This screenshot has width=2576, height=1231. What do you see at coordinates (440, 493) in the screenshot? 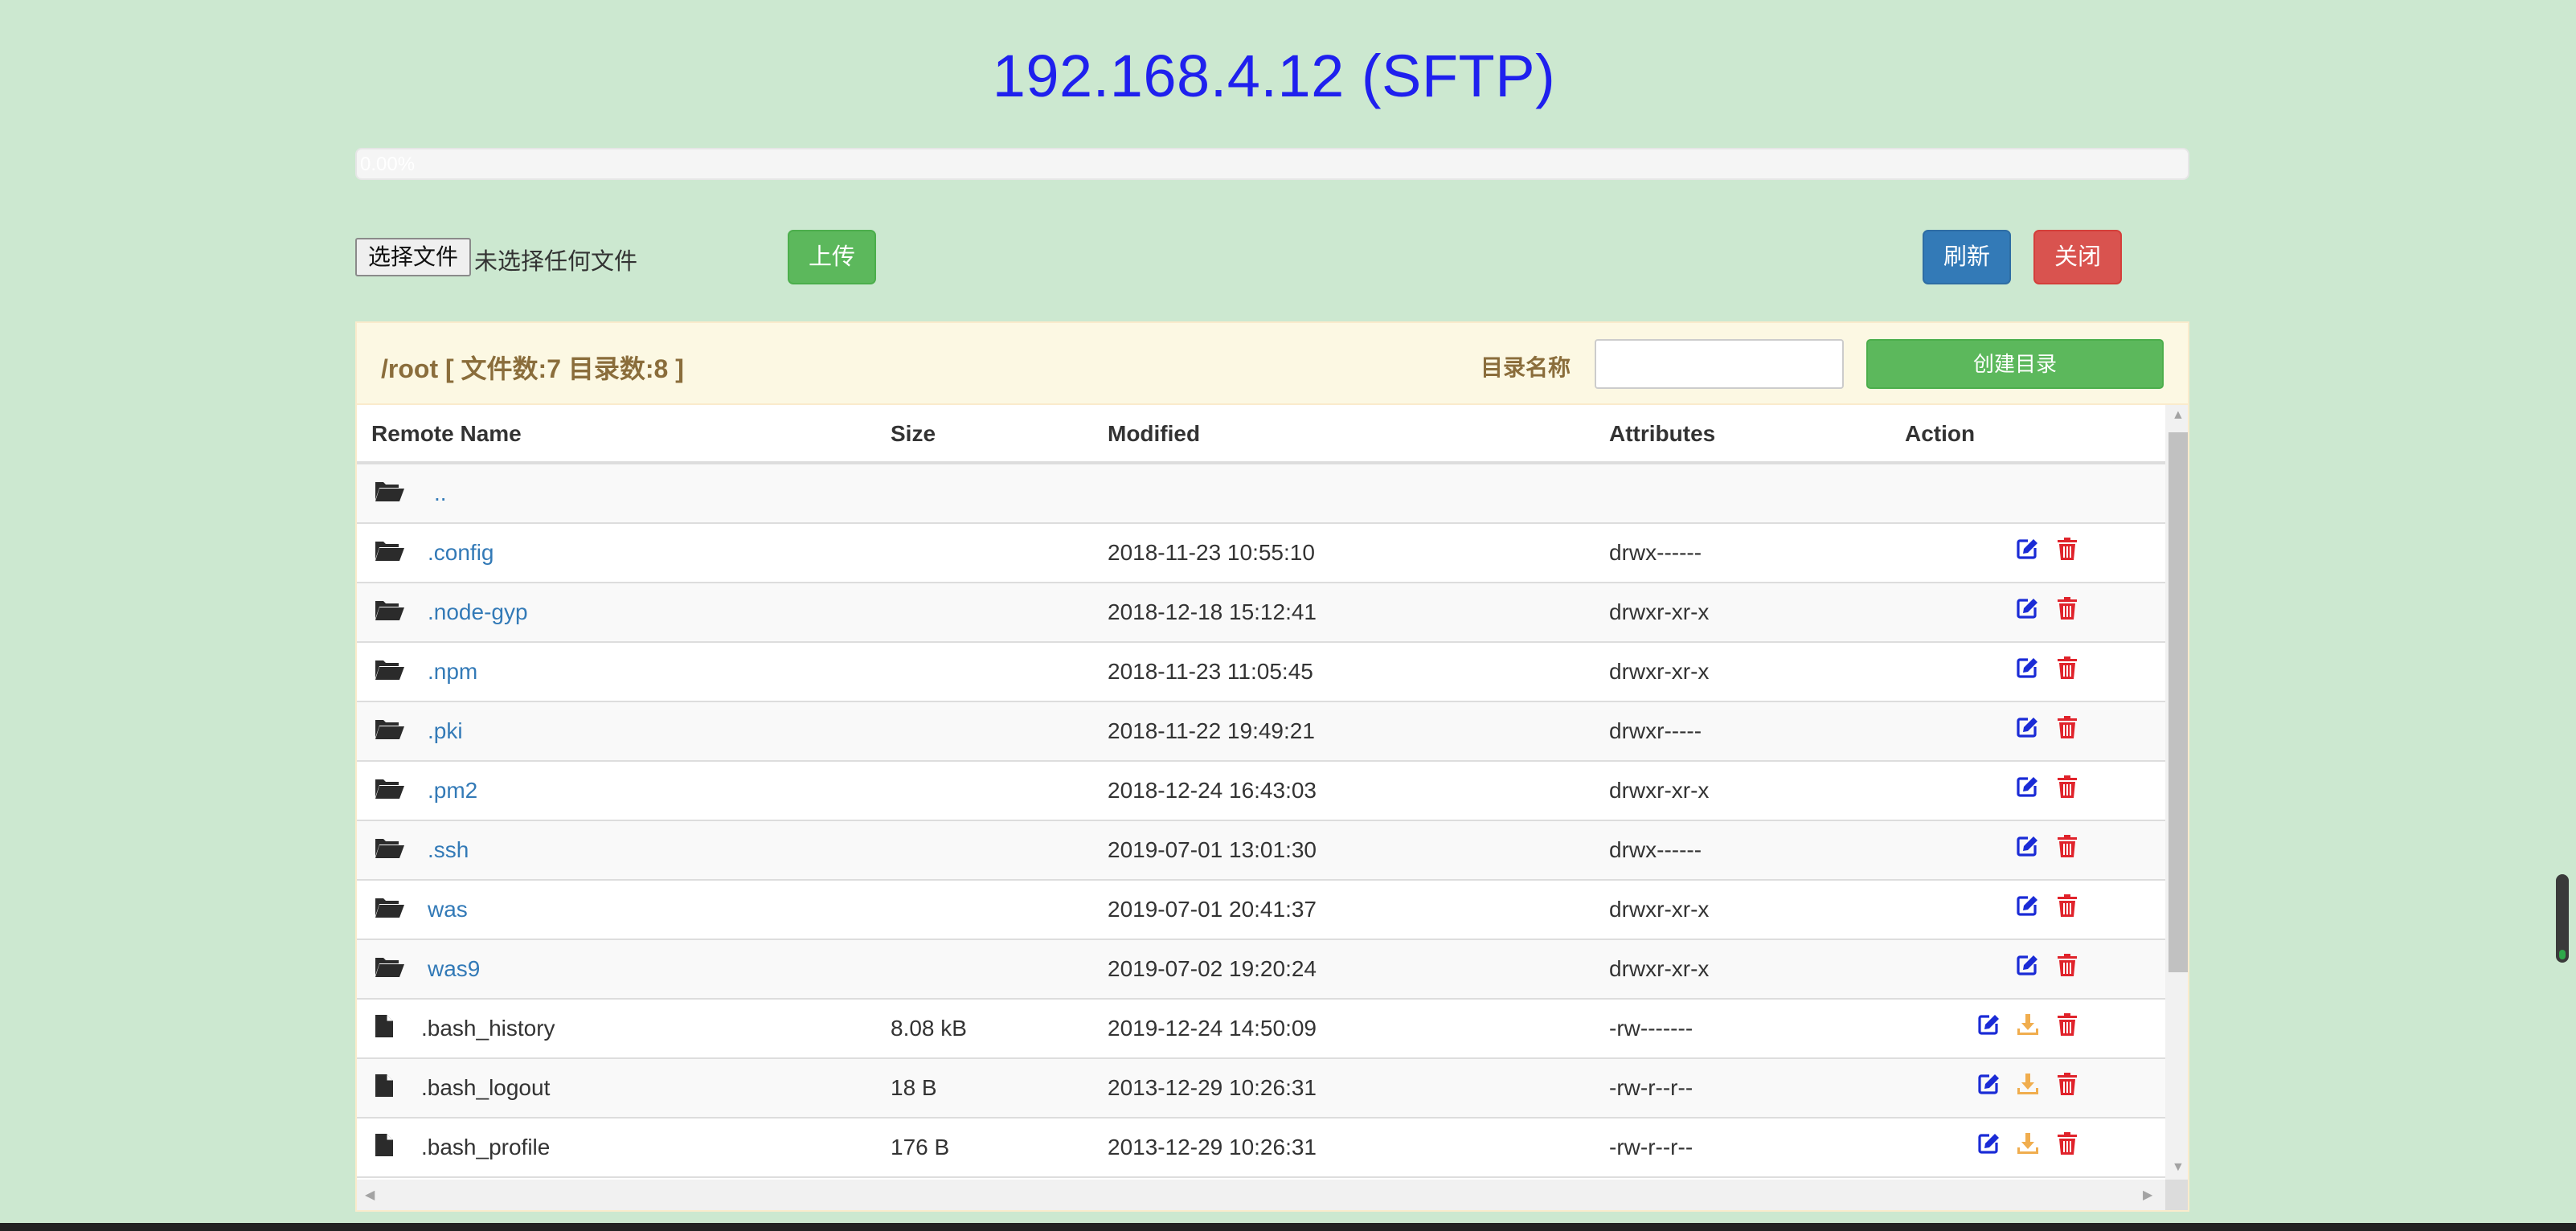
I see `directory-link: ..` at bounding box center [440, 493].